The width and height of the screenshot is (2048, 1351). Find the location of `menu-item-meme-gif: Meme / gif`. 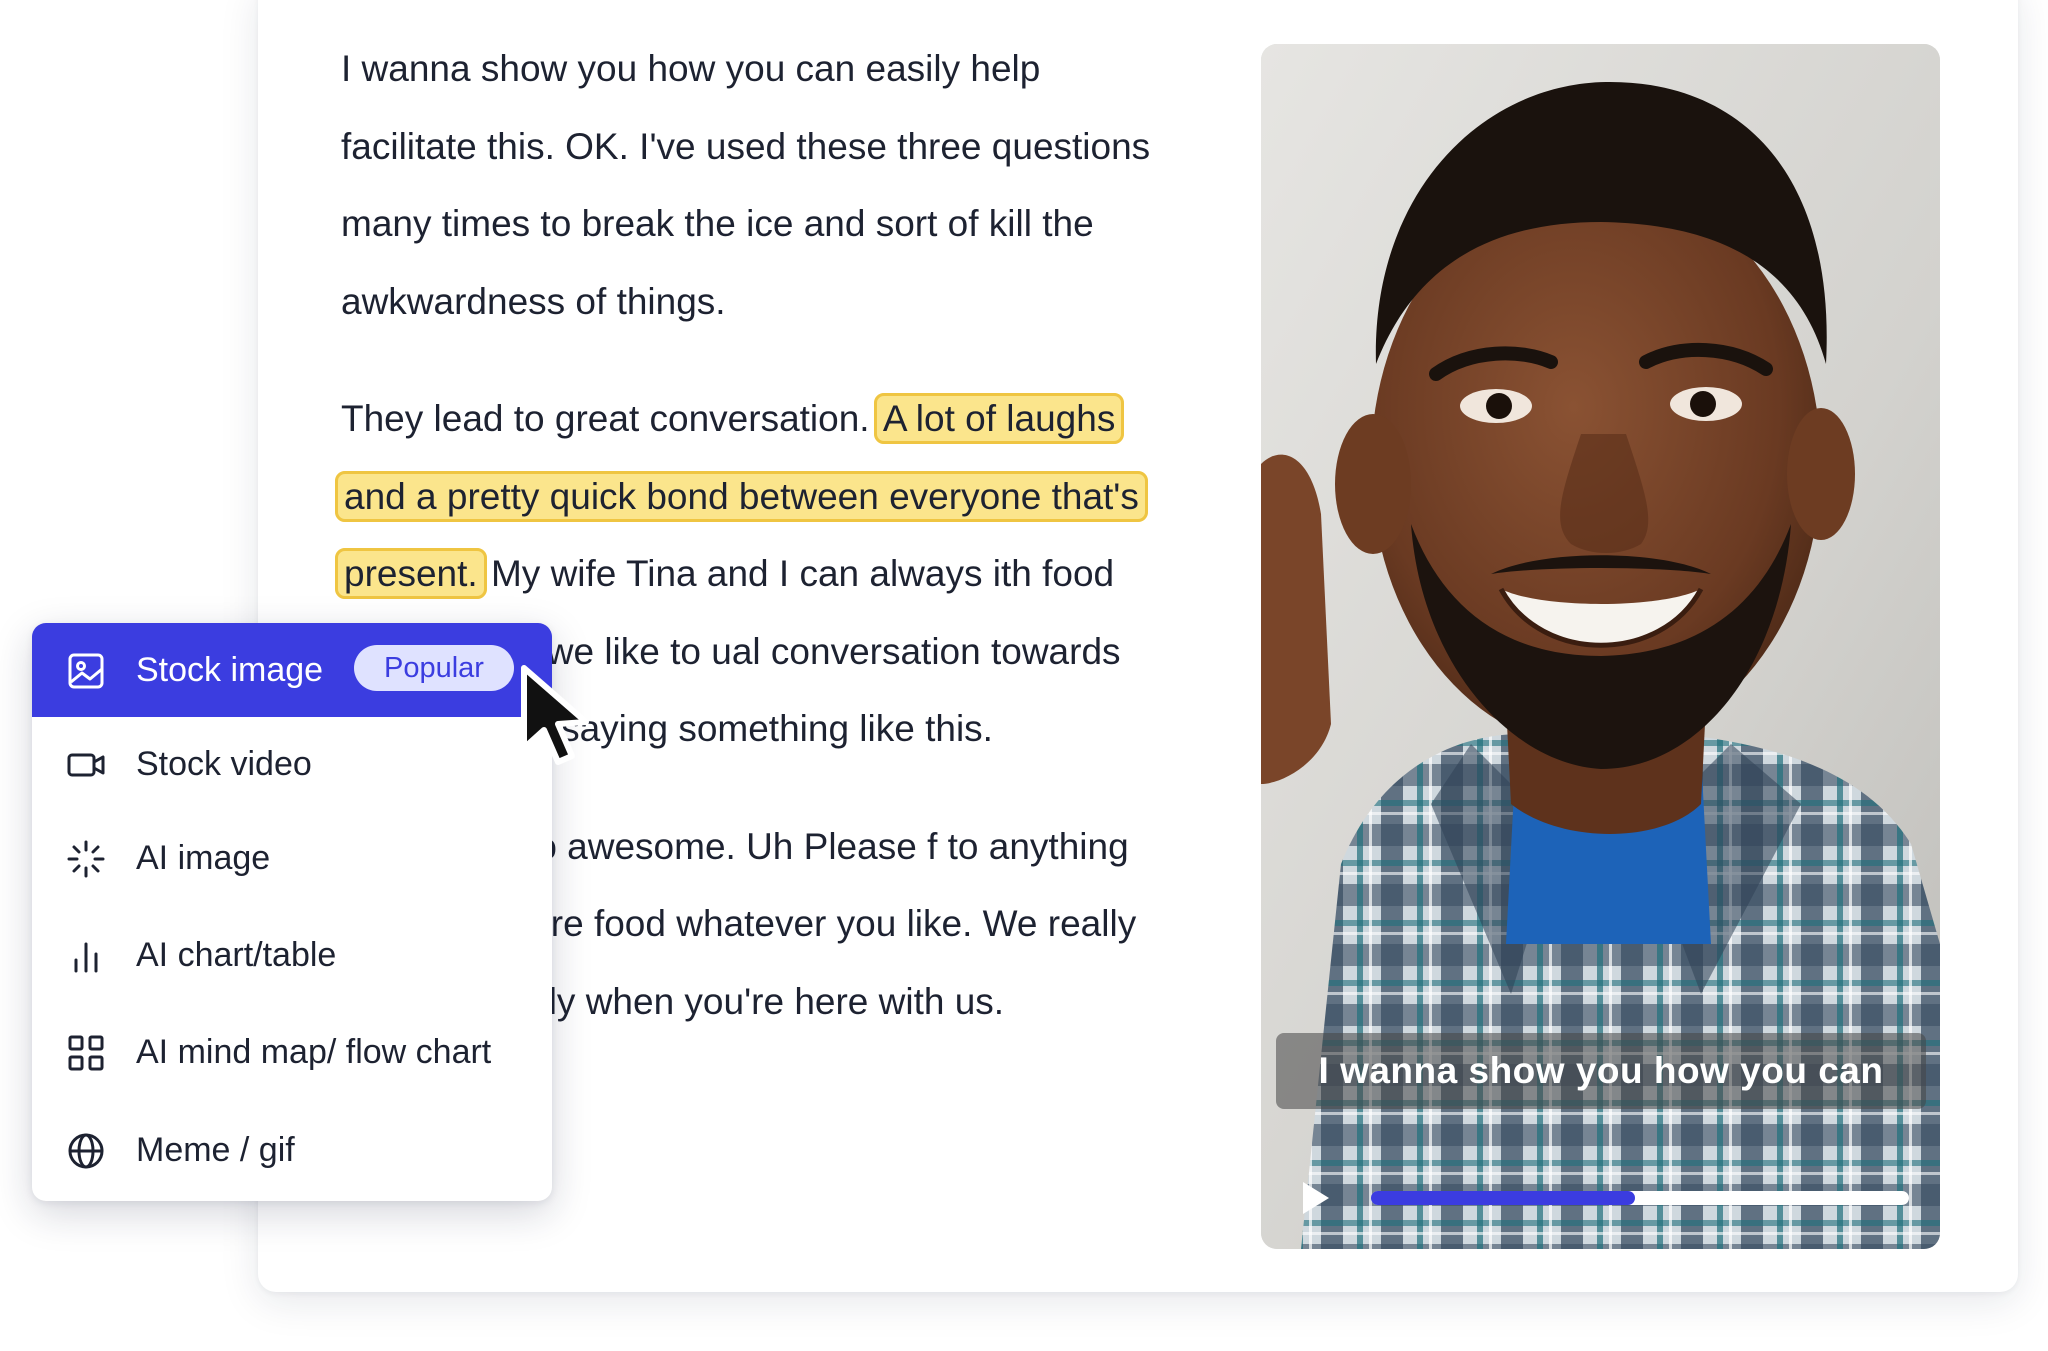

menu-item-meme-gif: Meme / gif is located at coordinates (292, 1150).